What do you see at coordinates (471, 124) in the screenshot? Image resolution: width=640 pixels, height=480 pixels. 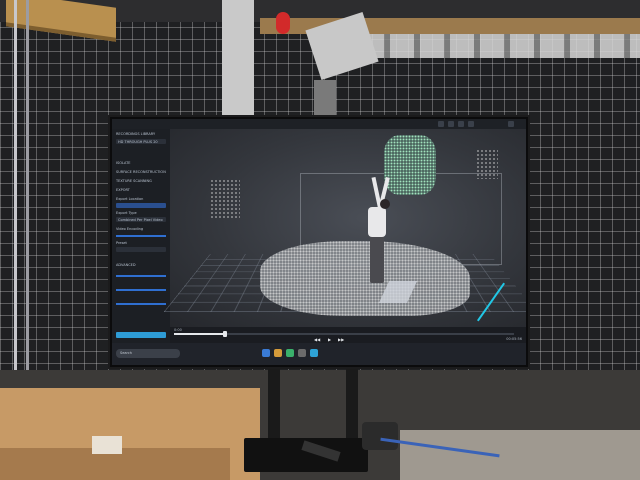 I see `grid-icon` at bounding box center [471, 124].